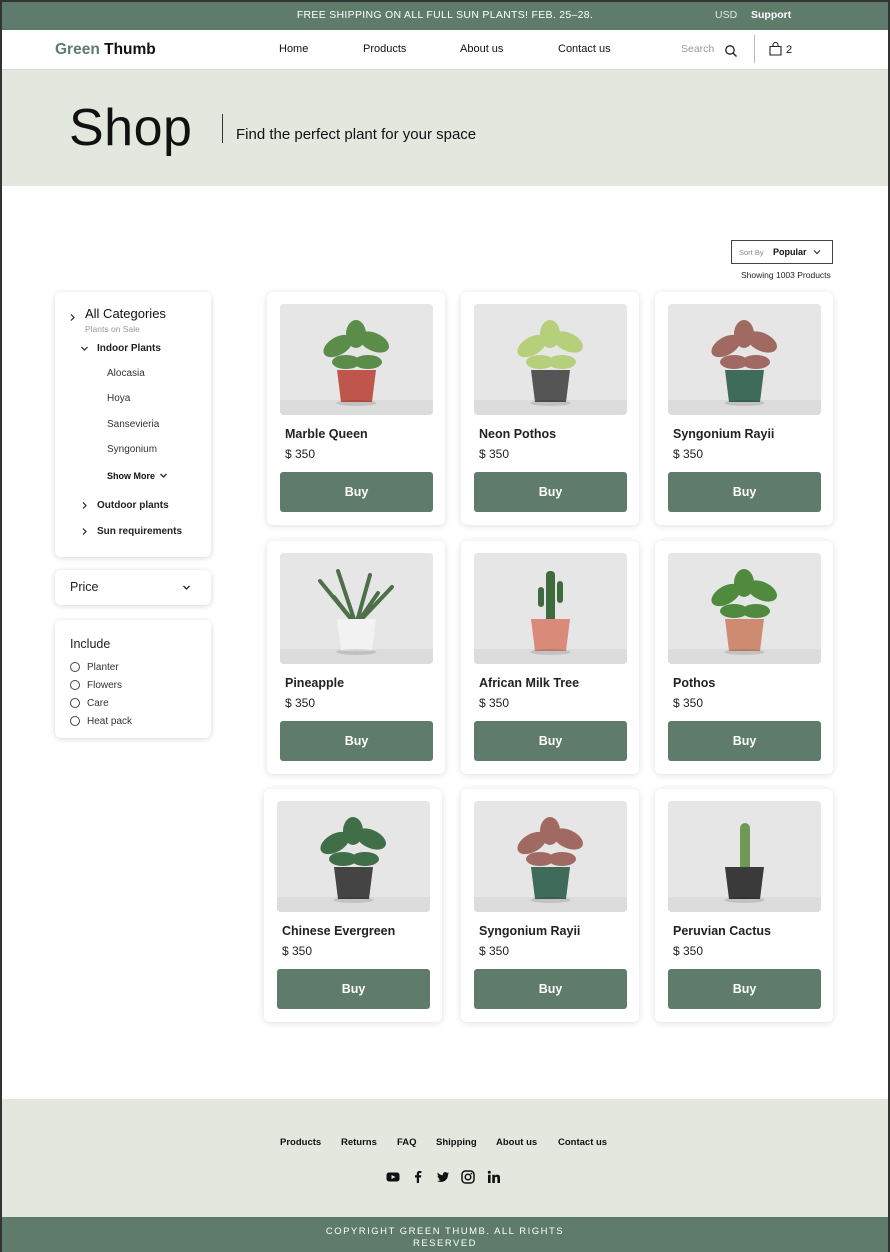 The image size is (890, 1252). What do you see at coordinates (775, 49) in the screenshot?
I see `shopping-bag-icon` at bounding box center [775, 49].